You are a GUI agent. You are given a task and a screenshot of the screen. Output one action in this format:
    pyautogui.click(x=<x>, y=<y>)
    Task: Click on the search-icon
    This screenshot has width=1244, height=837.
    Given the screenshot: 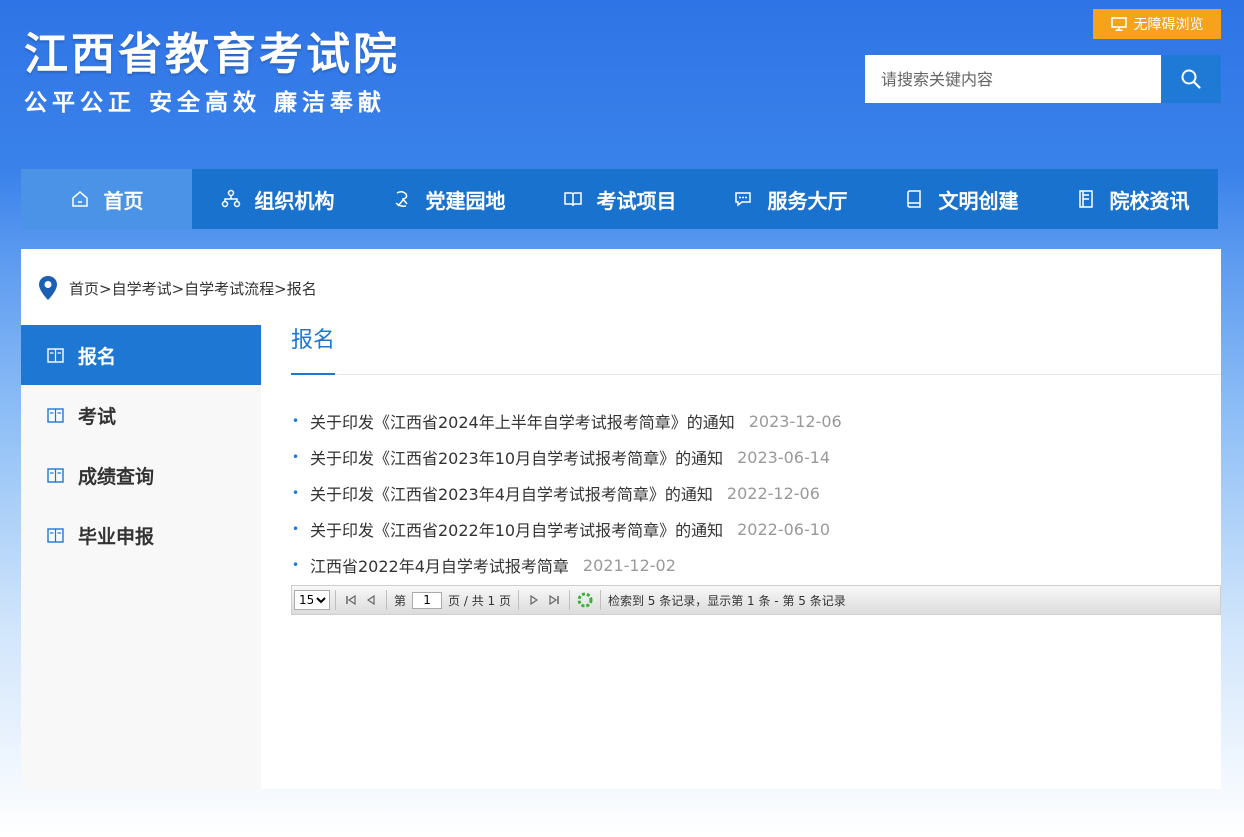 What is the action you would take?
    pyautogui.click(x=1191, y=79)
    